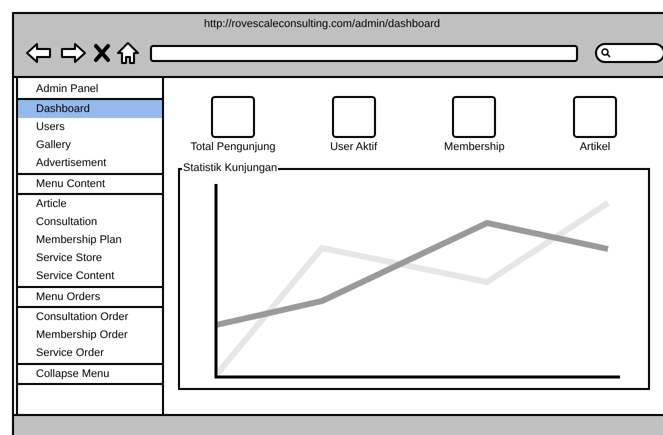 The width and height of the screenshot is (663, 435). Describe the element at coordinates (102, 53) in the screenshot. I see `close-icon` at that location.